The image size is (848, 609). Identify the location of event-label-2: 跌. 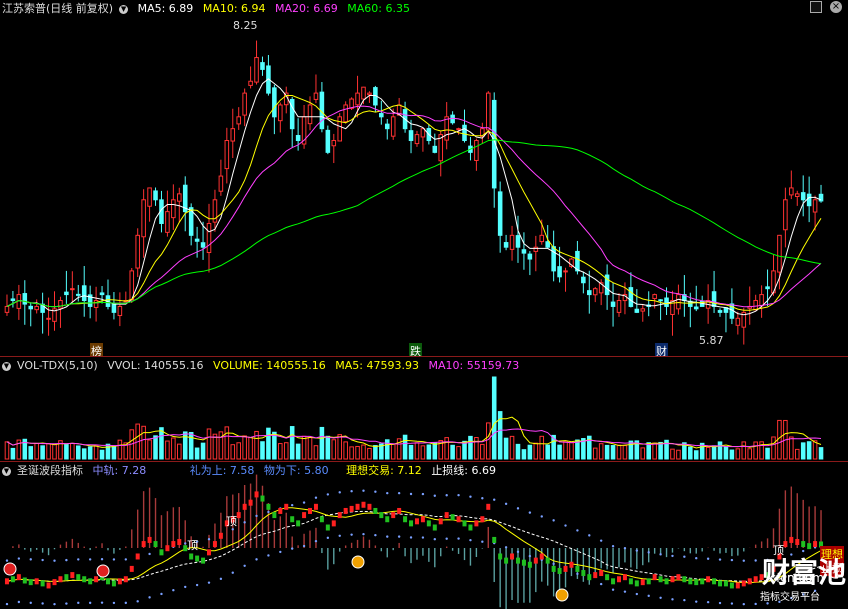
(415, 349).